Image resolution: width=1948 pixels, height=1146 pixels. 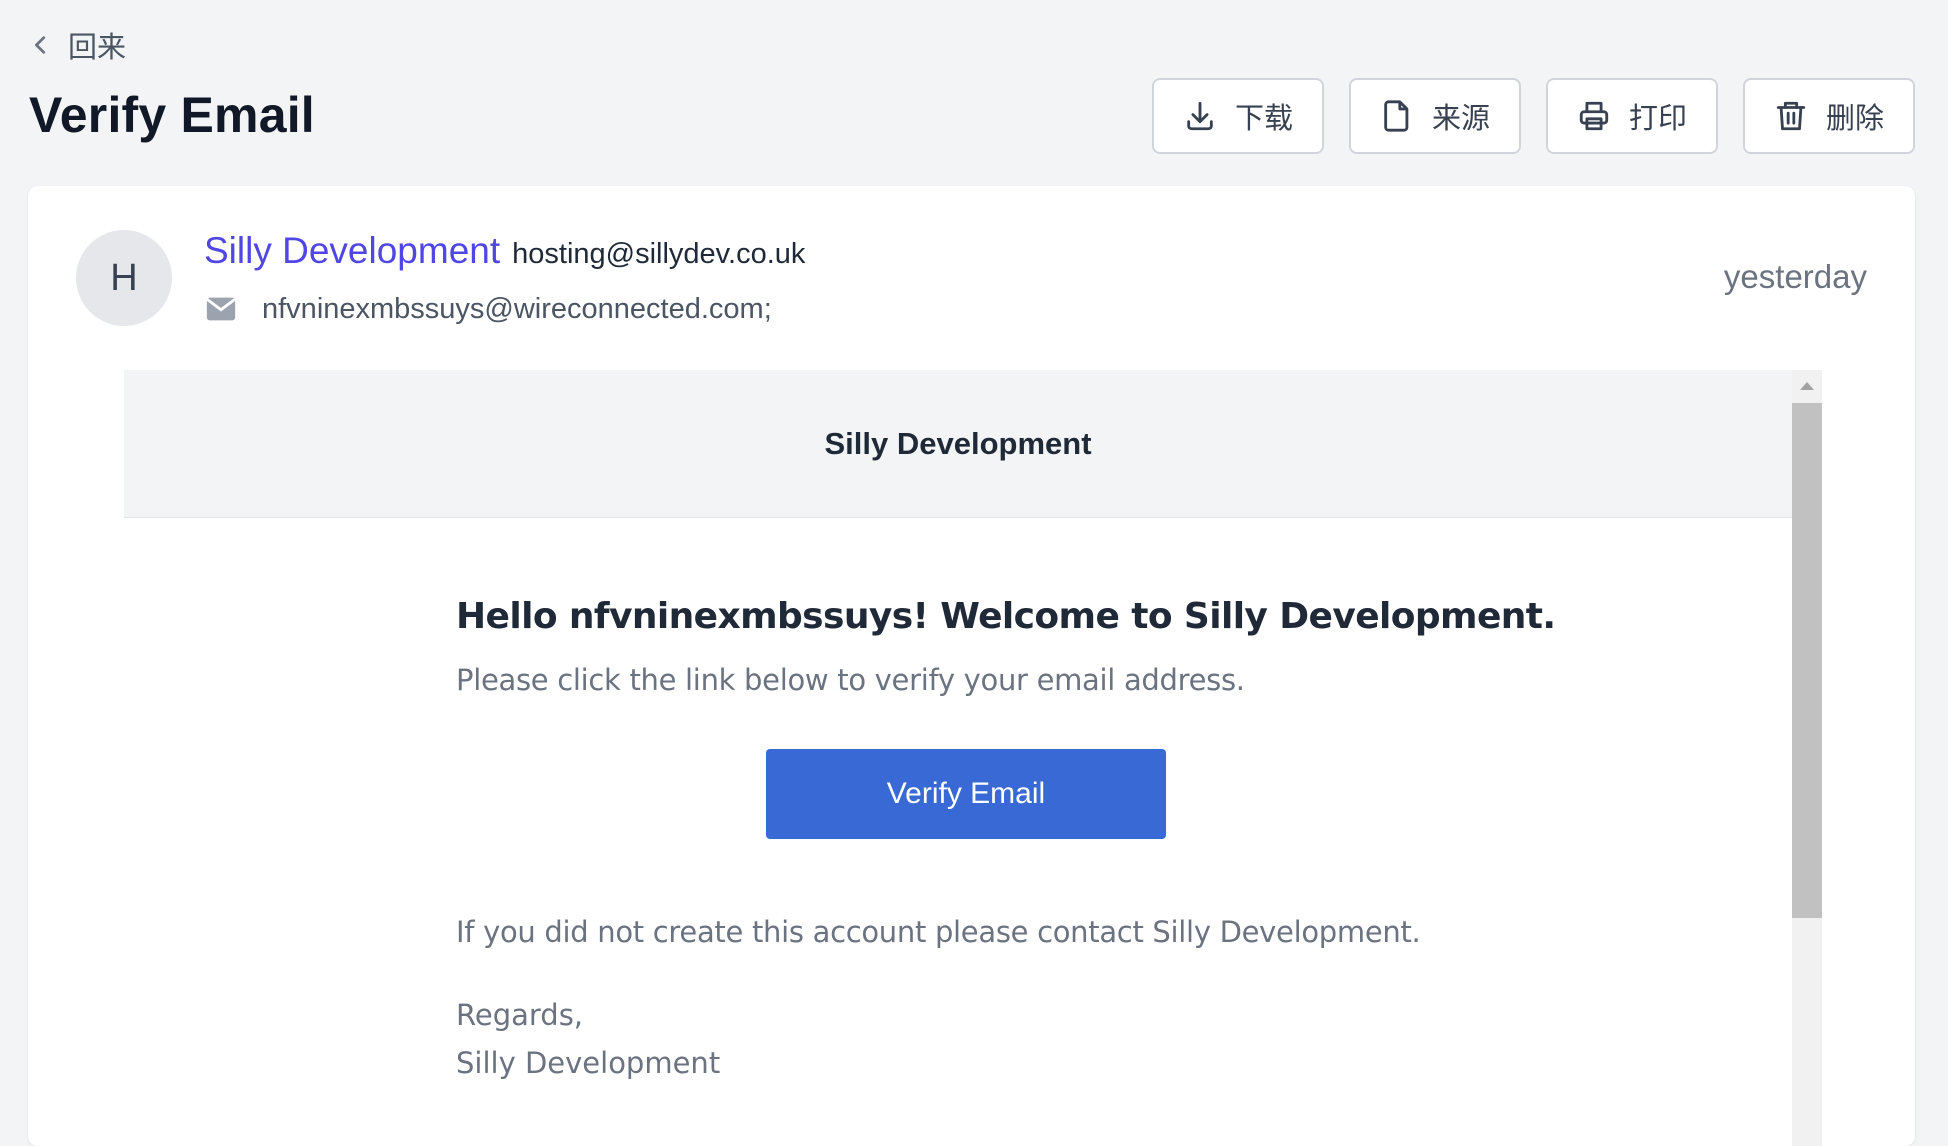 What do you see at coordinates (1791, 116) in the screenshot?
I see `trash-icon` at bounding box center [1791, 116].